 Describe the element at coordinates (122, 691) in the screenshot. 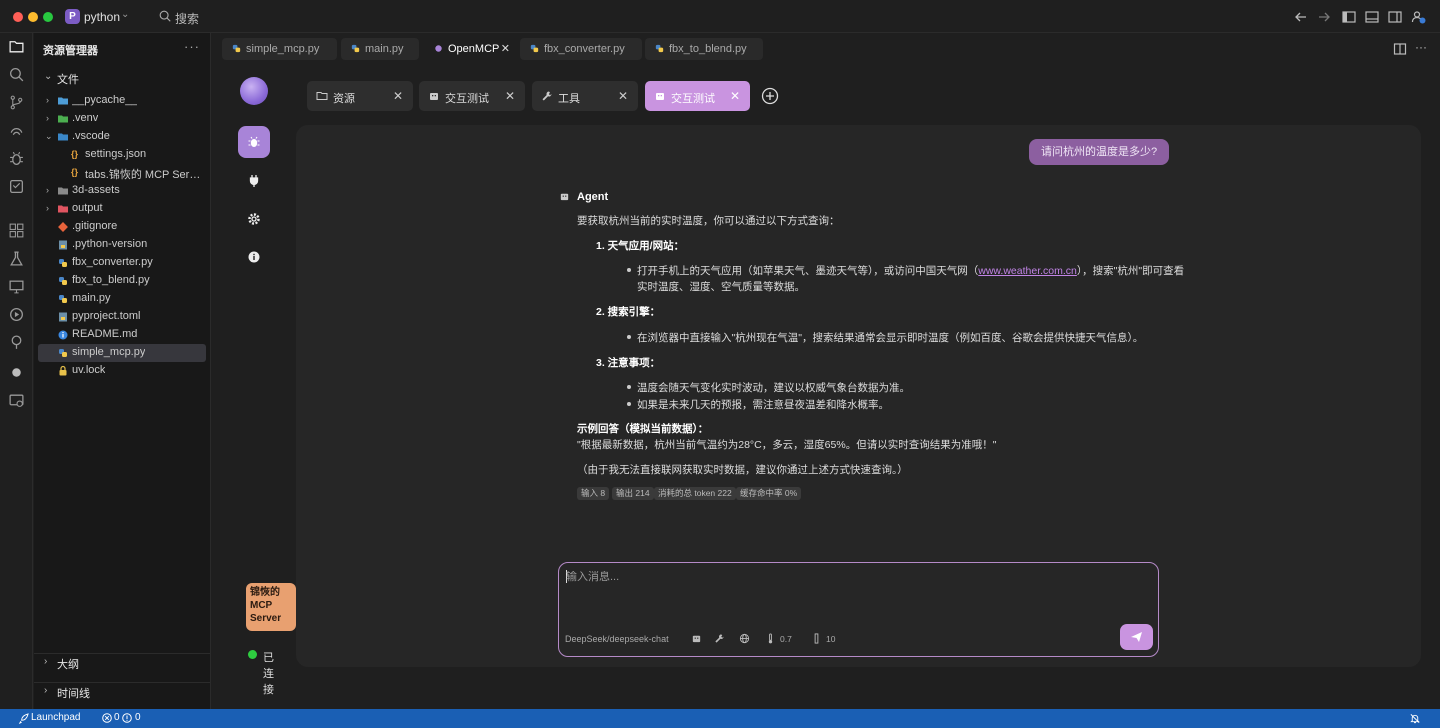

I see `timeline-section-header: › 时间线` at that location.